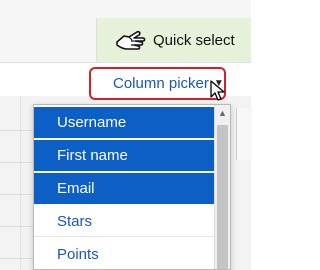  Describe the element at coordinates (76, 188) in the screenshot. I see `column-option-label: Email` at that location.